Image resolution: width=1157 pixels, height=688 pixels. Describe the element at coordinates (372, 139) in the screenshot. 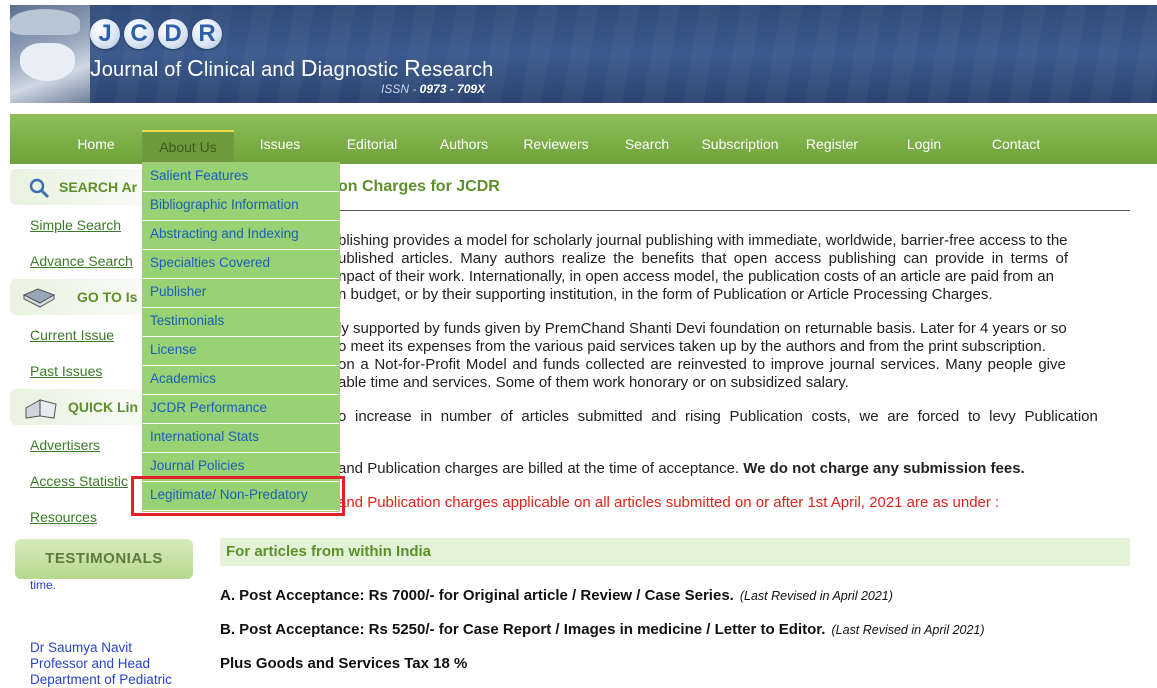

I see `nav-editorial: Editorial` at that location.